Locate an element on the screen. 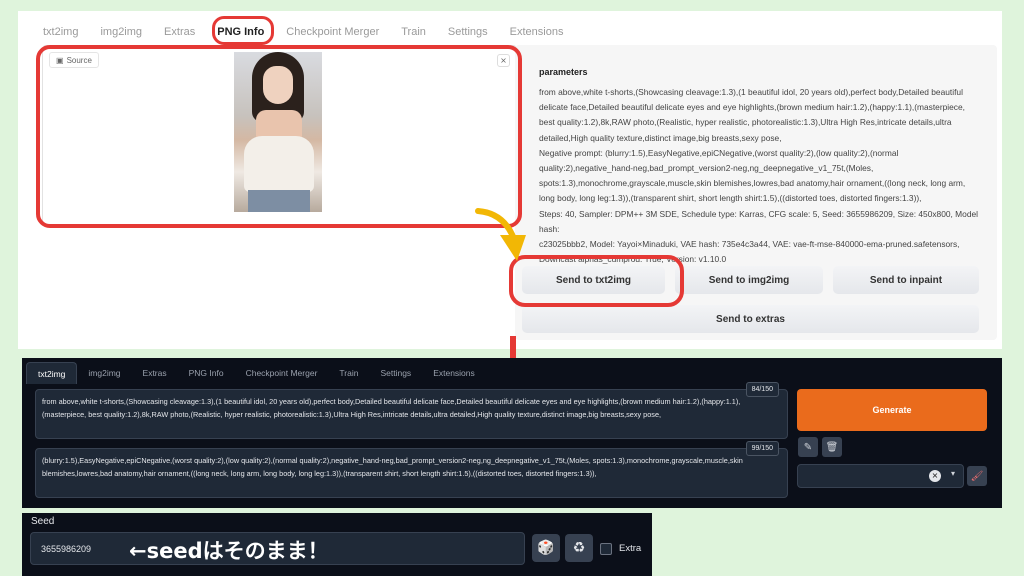 The height and width of the screenshot is (576, 1024). edit-icon: ✎ is located at coordinates (808, 447).